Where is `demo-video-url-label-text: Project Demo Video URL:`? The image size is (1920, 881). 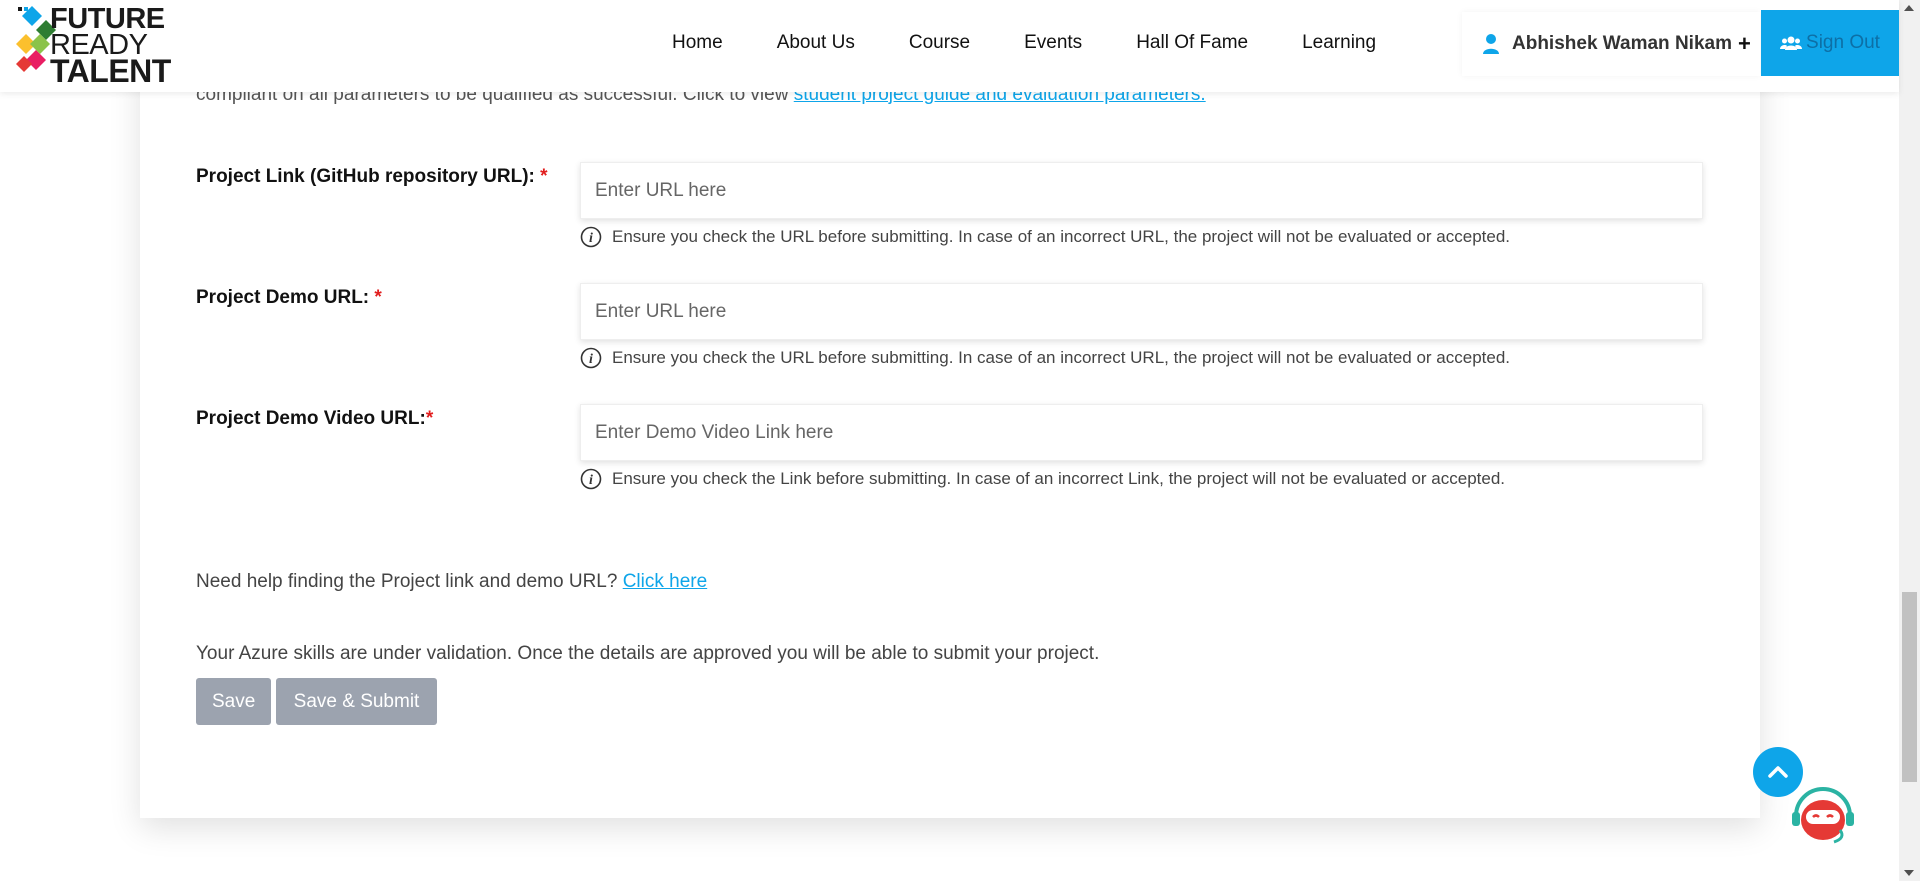 demo-video-url-label-text: Project Demo Video URL: is located at coordinates (311, 418).